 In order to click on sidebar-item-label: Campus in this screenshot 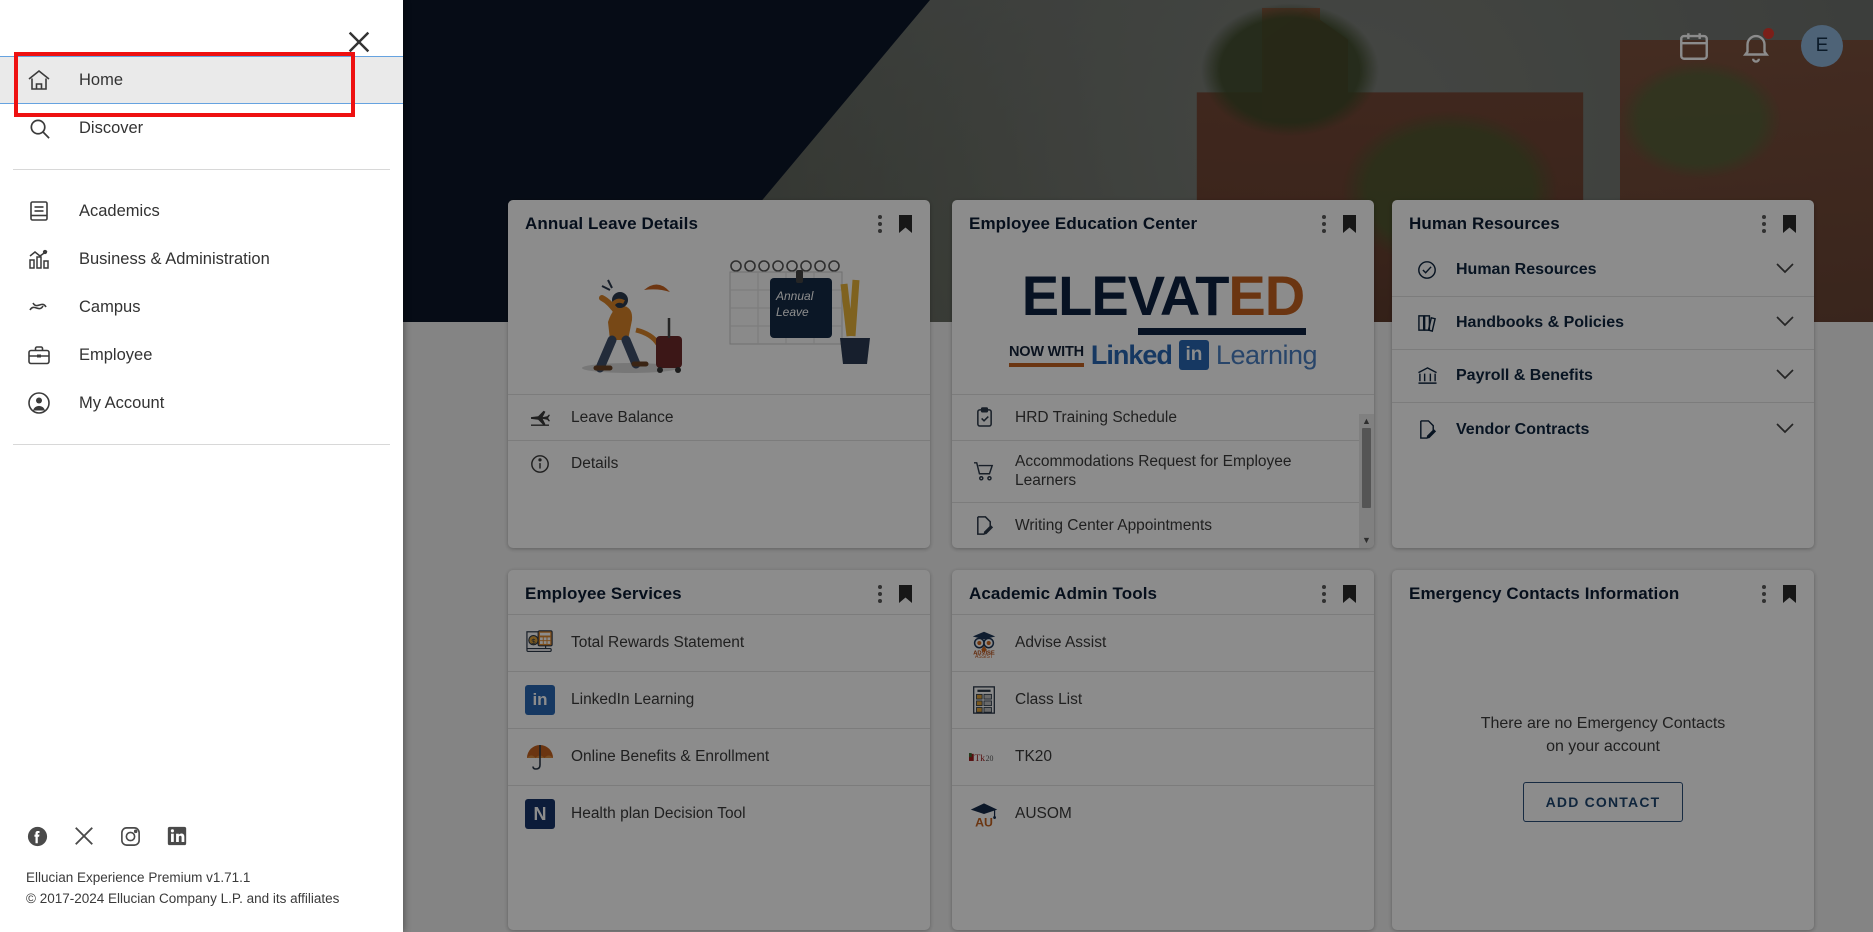, I will do `click(110, 306)`.